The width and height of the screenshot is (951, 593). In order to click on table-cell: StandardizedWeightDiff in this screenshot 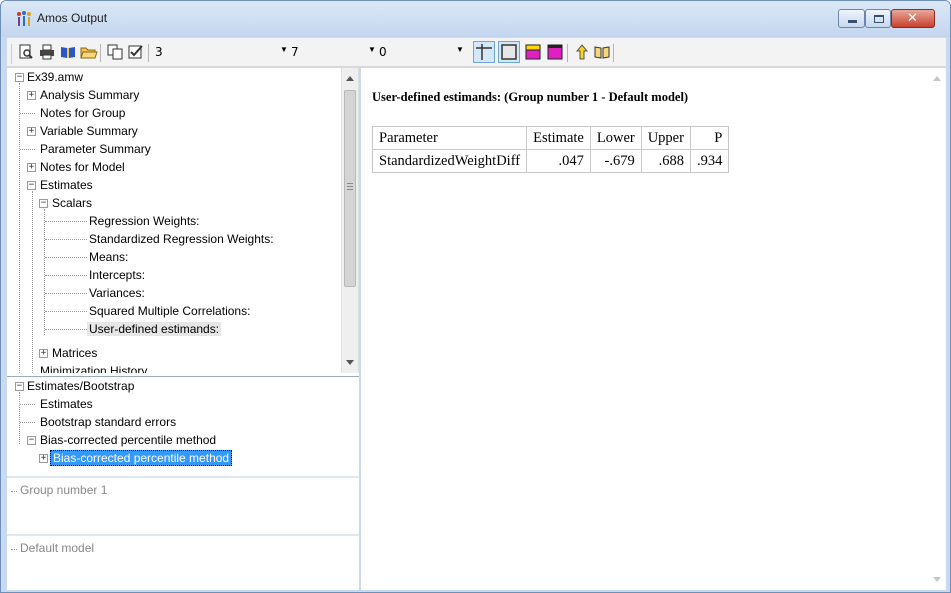, I will do `click(449, 161)`.